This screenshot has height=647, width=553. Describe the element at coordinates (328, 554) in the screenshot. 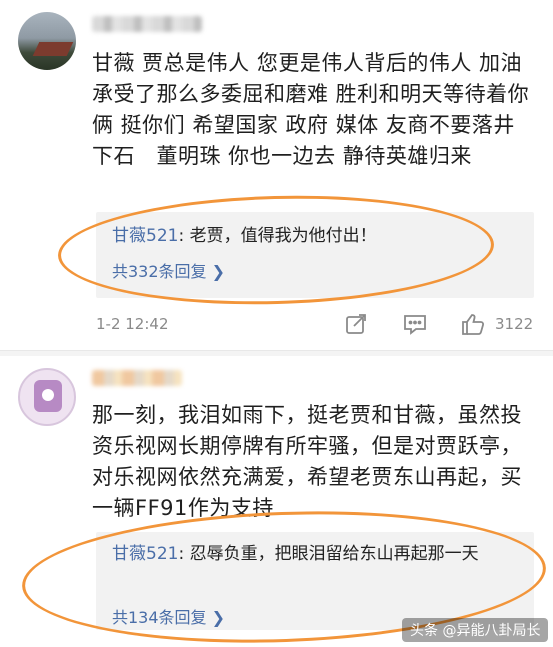

I see `reply-text: : 忍辱负重，把眼泪留给东山再起那一天` at that location.